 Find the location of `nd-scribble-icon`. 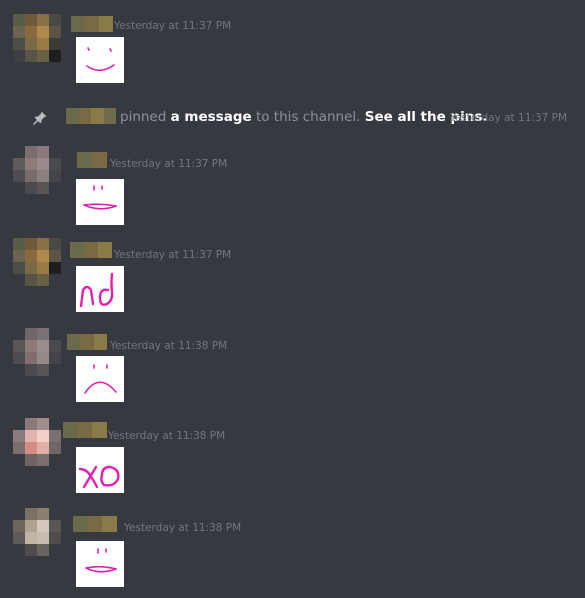

nd-scribble-icon is located at coordinates (96, 290).